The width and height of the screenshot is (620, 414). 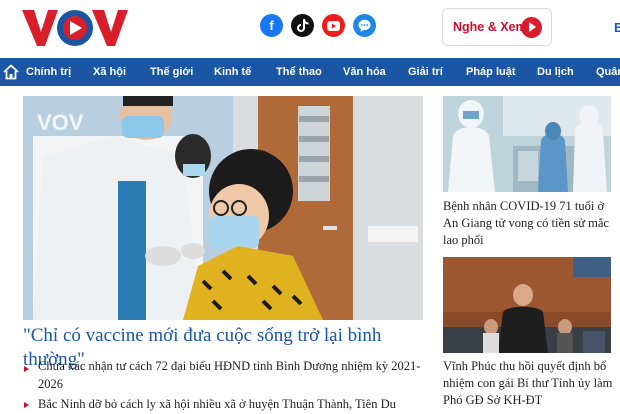 I want to click on language-switch-partial: E, so click(x=617, y=27).